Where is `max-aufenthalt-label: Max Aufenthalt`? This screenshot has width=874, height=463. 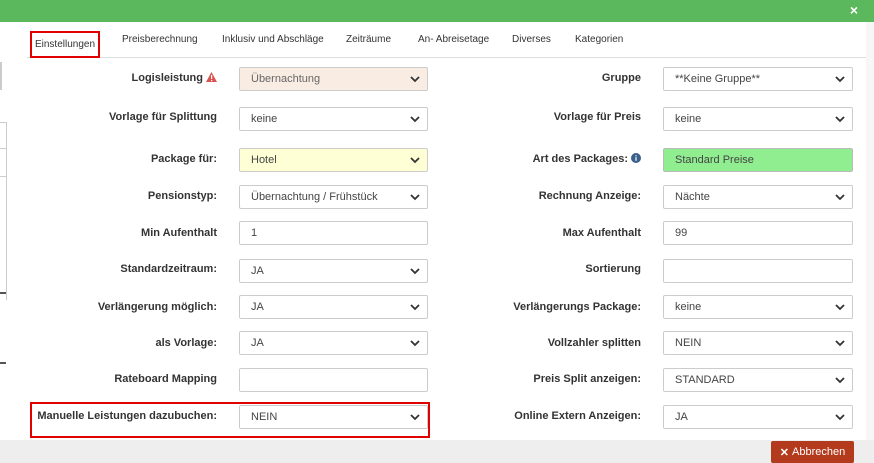 max-aufenthalt-label: Max Aufenthalt is located at coordinates (601, 233).